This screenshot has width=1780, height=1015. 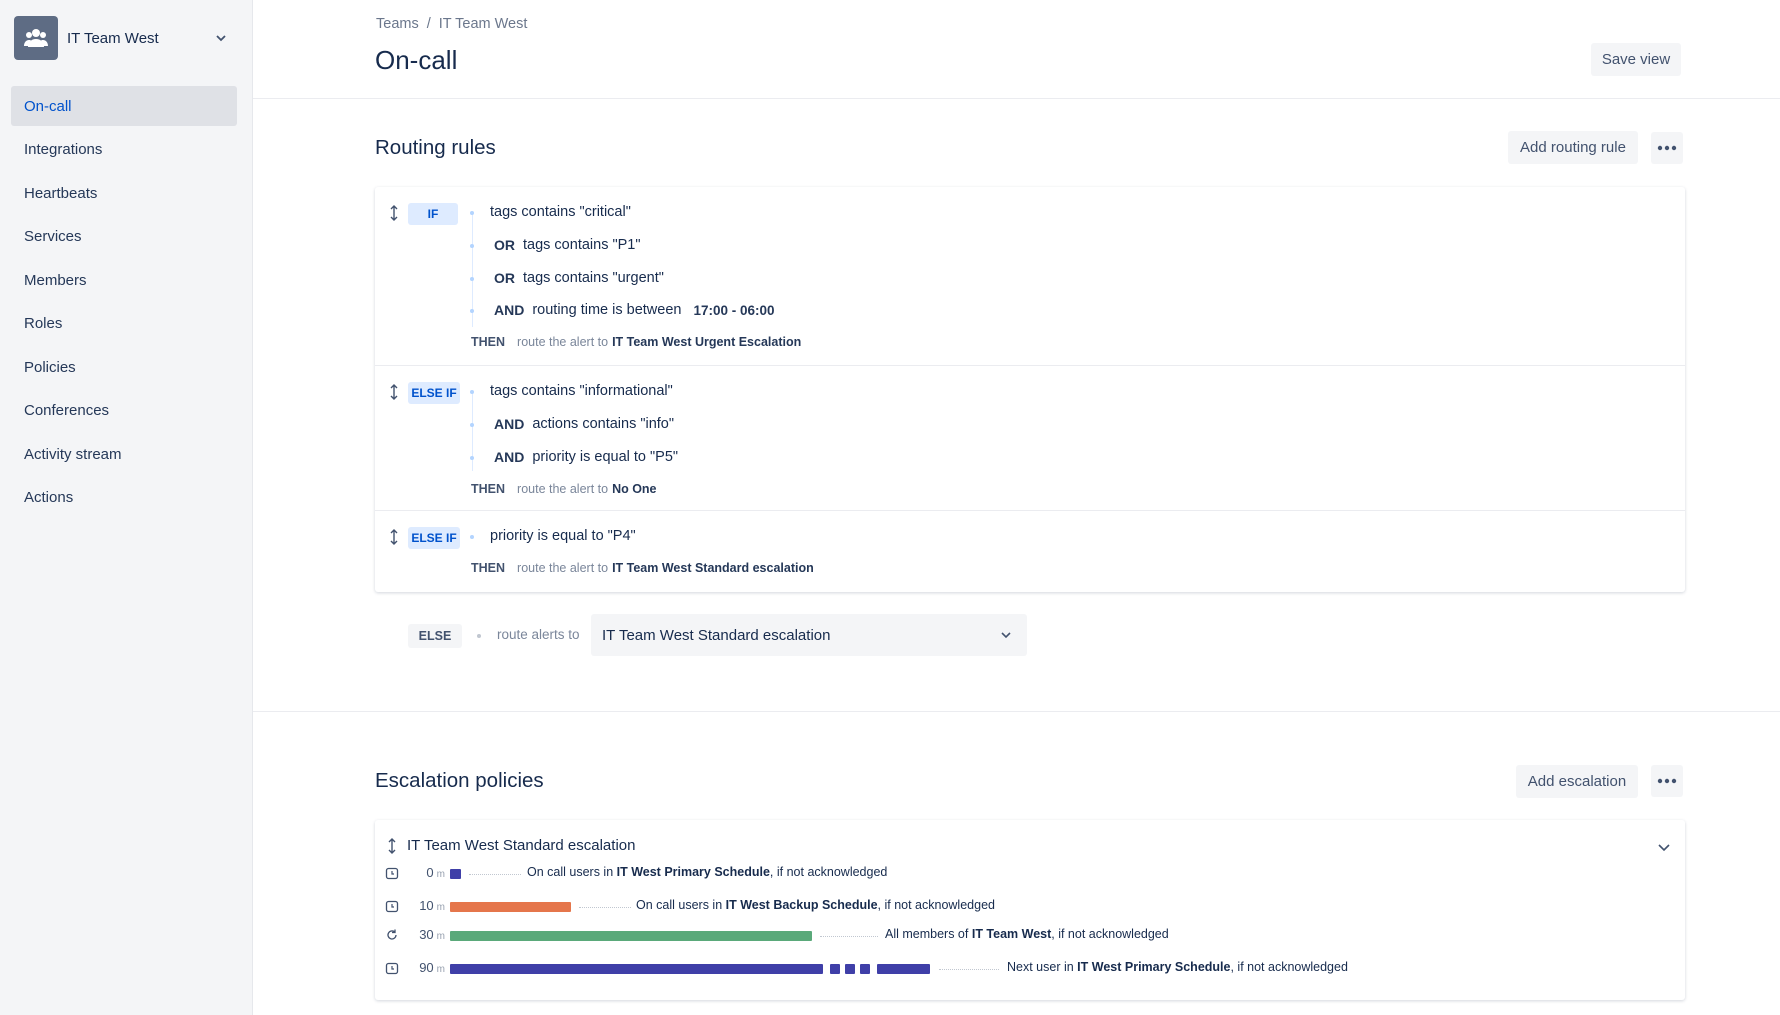 I want to click on team-switcher: IT Team West, so click(x=124, y=38).